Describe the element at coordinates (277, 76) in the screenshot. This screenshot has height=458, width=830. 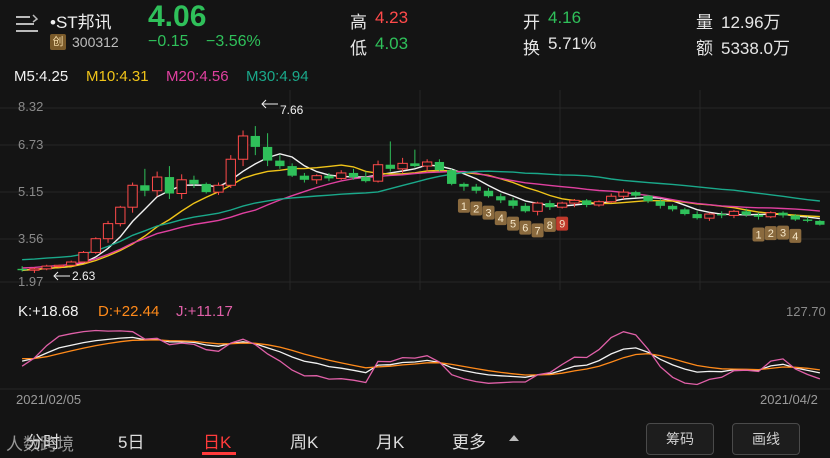
I see `ma30-legend: M30:4.94` at that location.